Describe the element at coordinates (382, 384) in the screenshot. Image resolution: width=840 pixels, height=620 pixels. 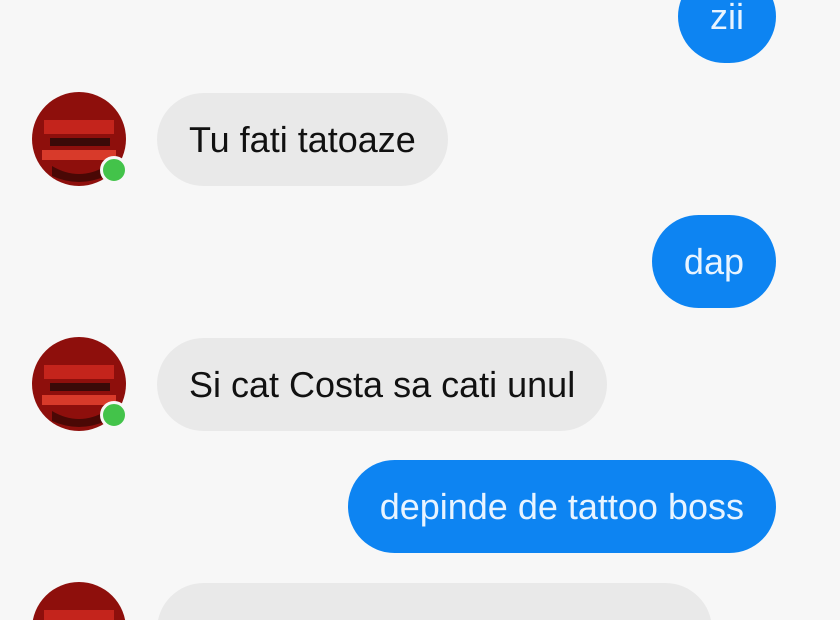
I see `received-message: Si cat Costa sa cati unul` at that location.